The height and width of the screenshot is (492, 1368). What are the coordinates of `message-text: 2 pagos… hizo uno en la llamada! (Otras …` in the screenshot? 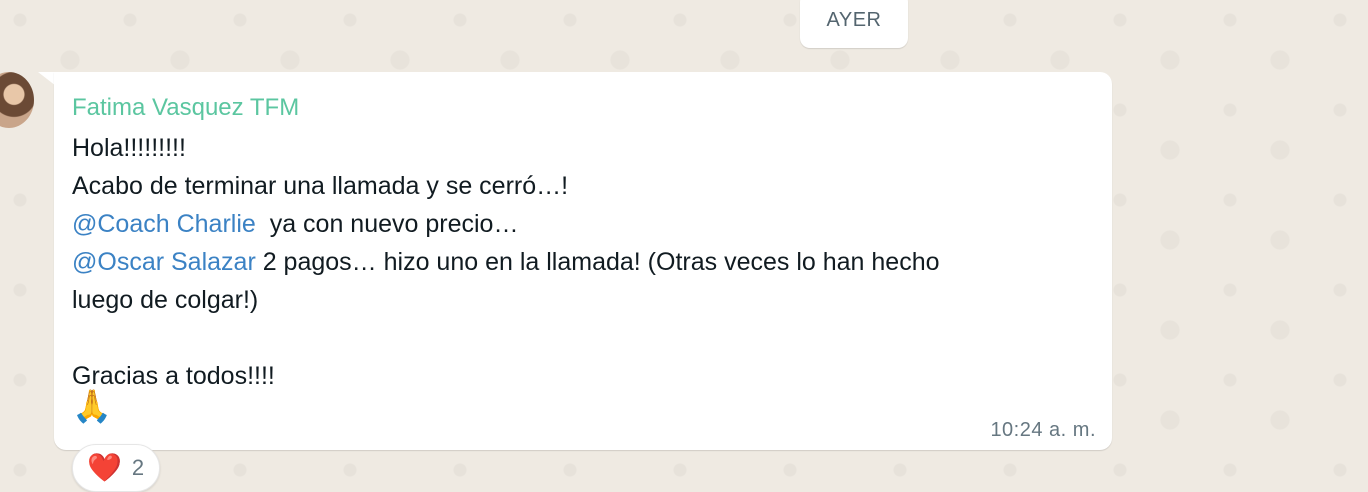 It's located at (597, 262).